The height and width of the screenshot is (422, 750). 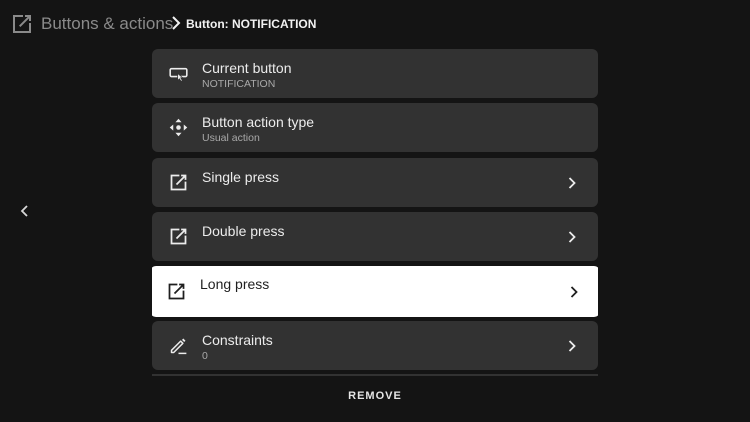 I want to click on list-item-single-press: Single press, so click(x=375, y=182).